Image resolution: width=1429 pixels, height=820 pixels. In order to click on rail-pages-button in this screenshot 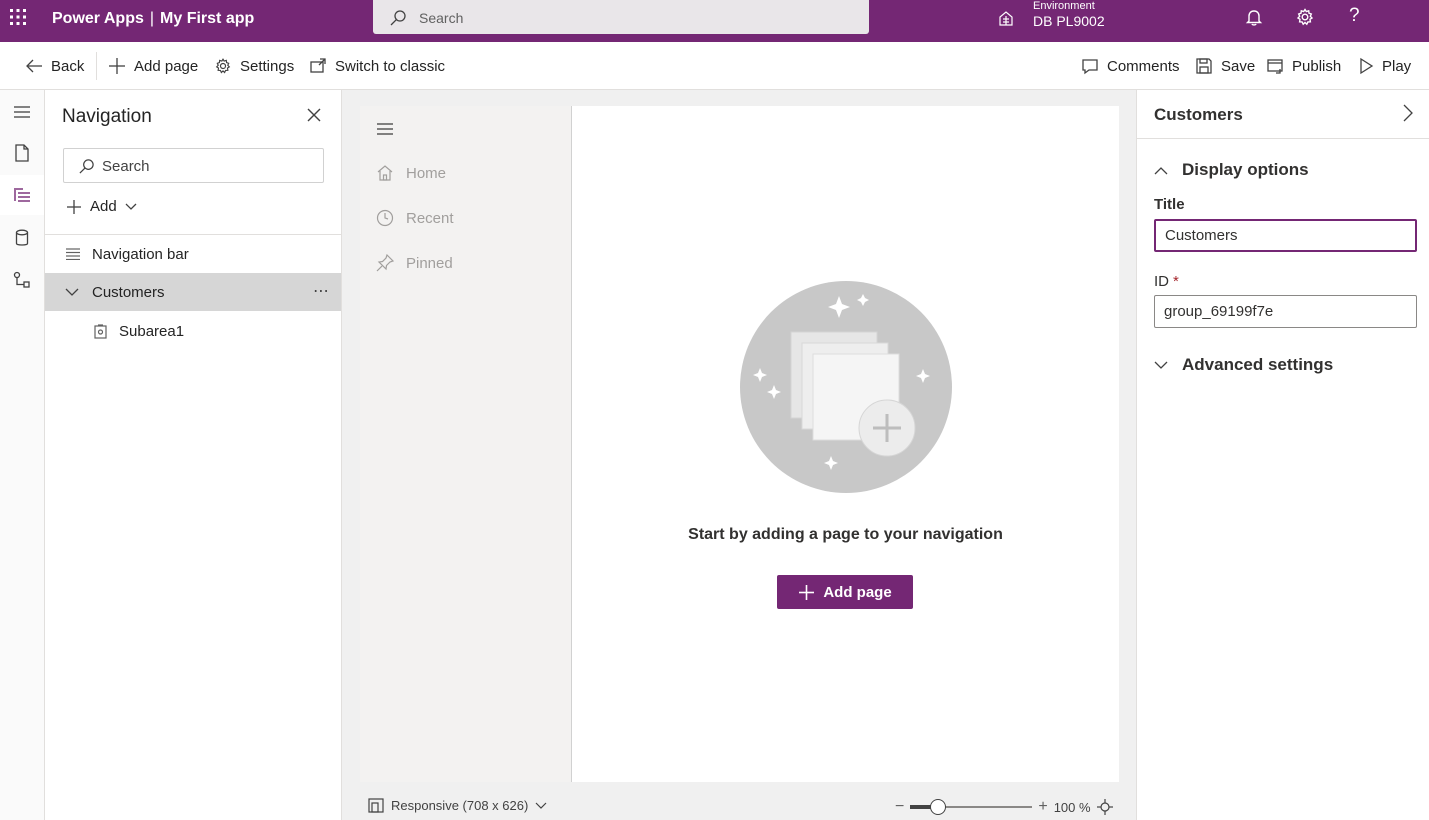, I will do `click(22, 153)`.